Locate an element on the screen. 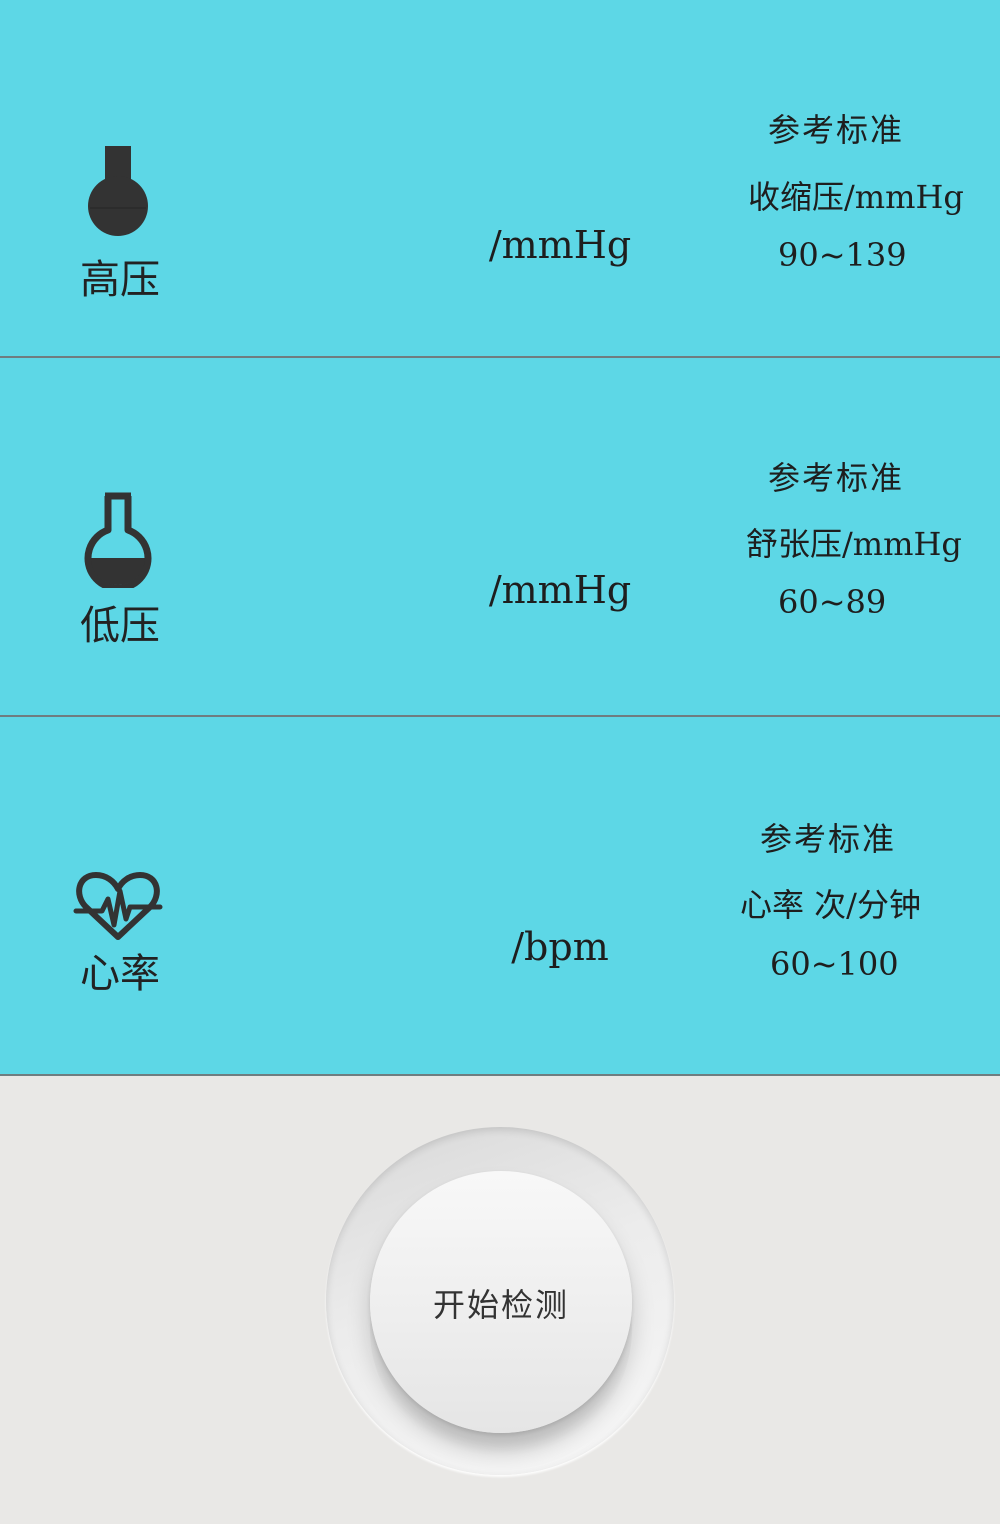 The width and height of the screenshot is (1000, 1524). start-detection-button: 开始检测 is located at coordinates (501, 1302).